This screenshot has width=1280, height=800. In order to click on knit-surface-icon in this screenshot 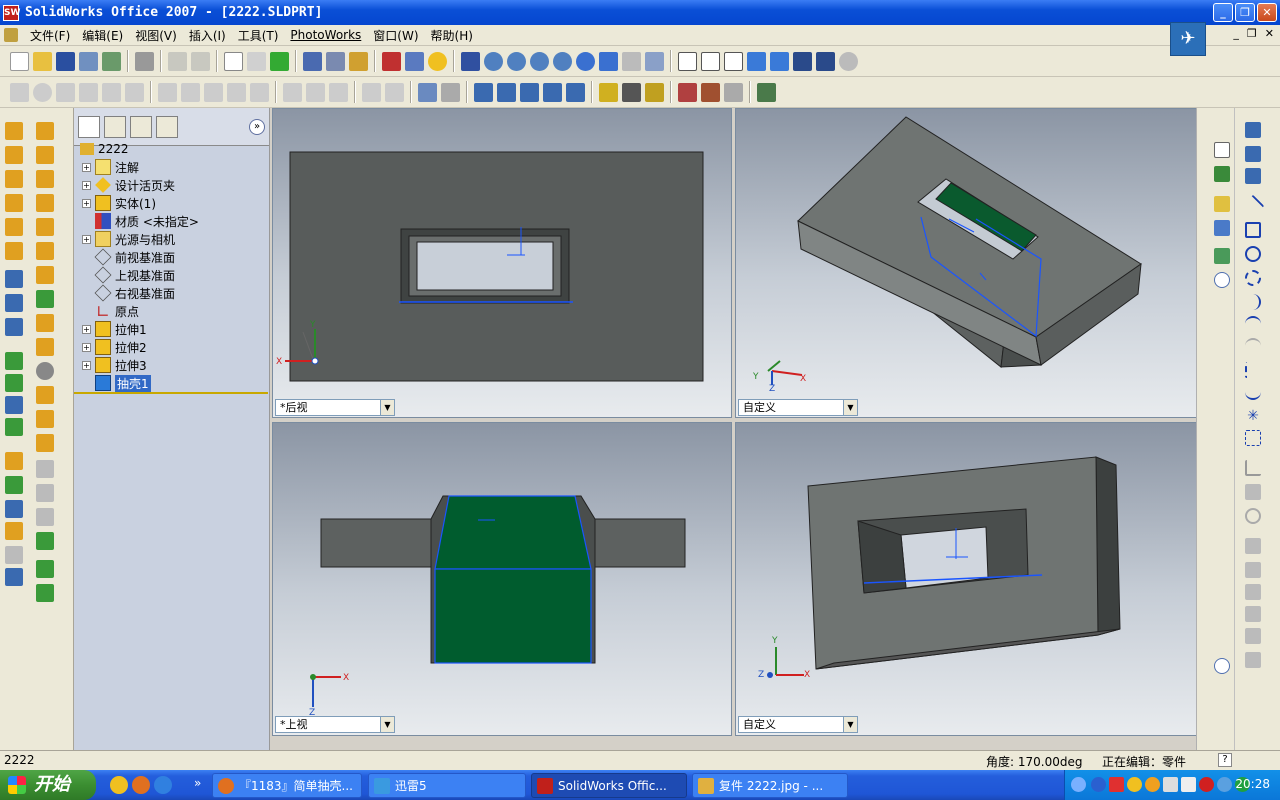, I will do `click(45, 541)`.